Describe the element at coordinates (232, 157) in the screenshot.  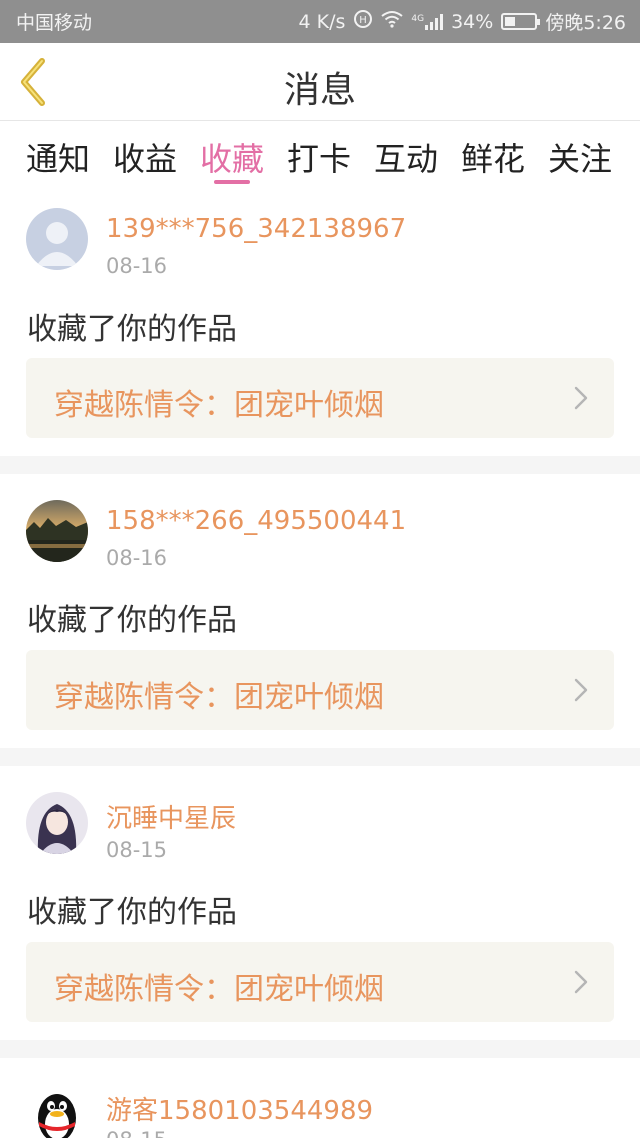
I see `tab-favorites: 收藏` at that location.